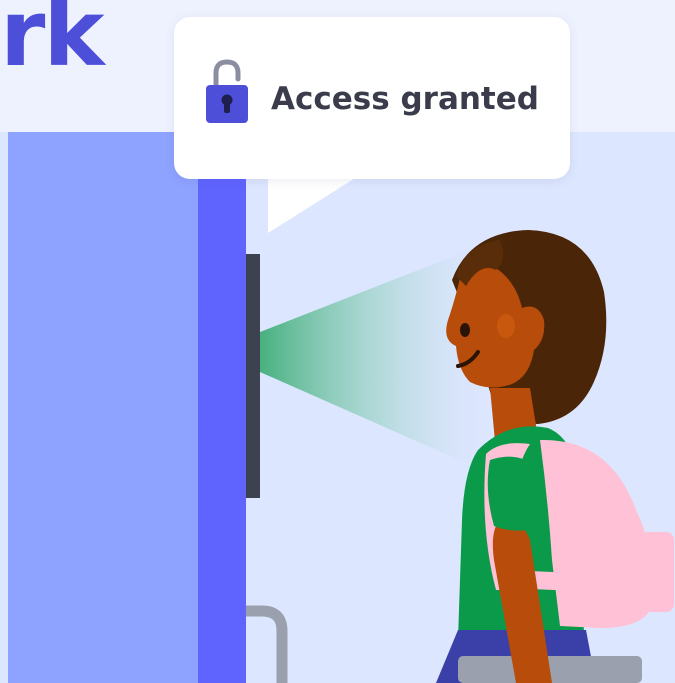  What do you see at coordinates (222, 407) in the screenshot?
I see `door-frame` at bounding box center [222, 407].